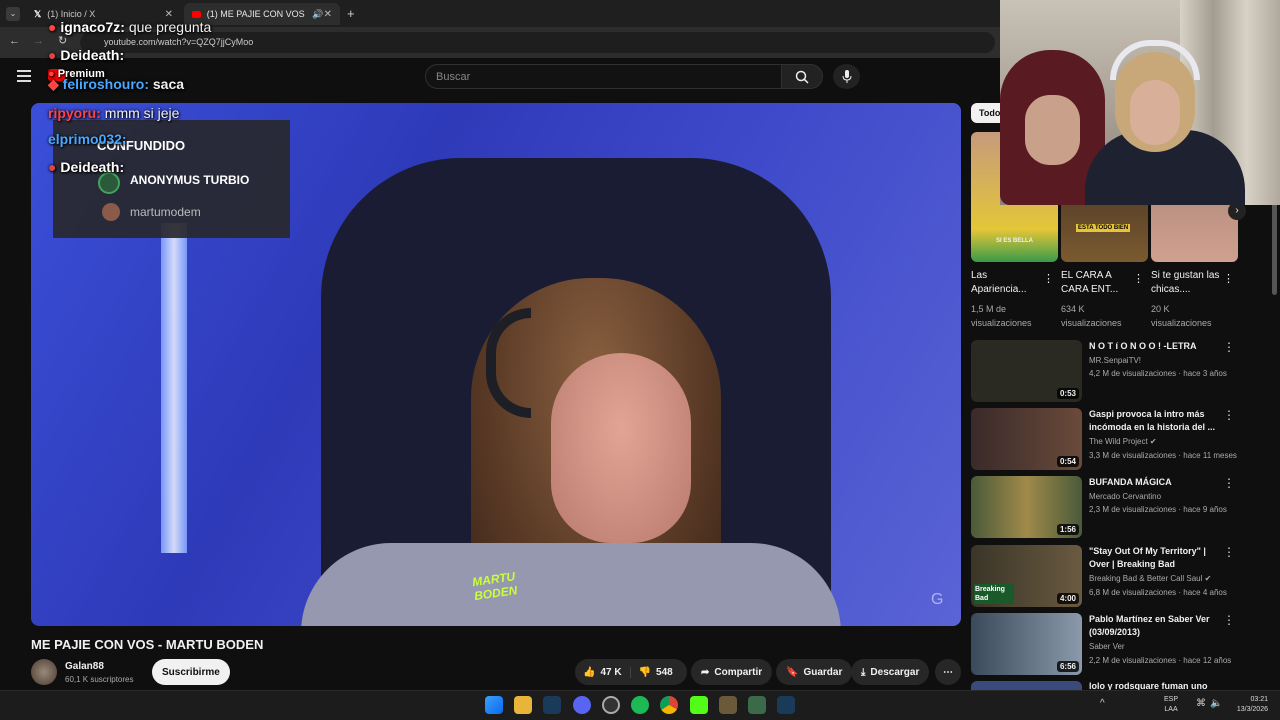 The height and width of the screenshot is (720, 1280). What do you see at coordinates (523, 705) in the screenshot?
I see `file-explorer-icon` at bounding box center [523, 705].